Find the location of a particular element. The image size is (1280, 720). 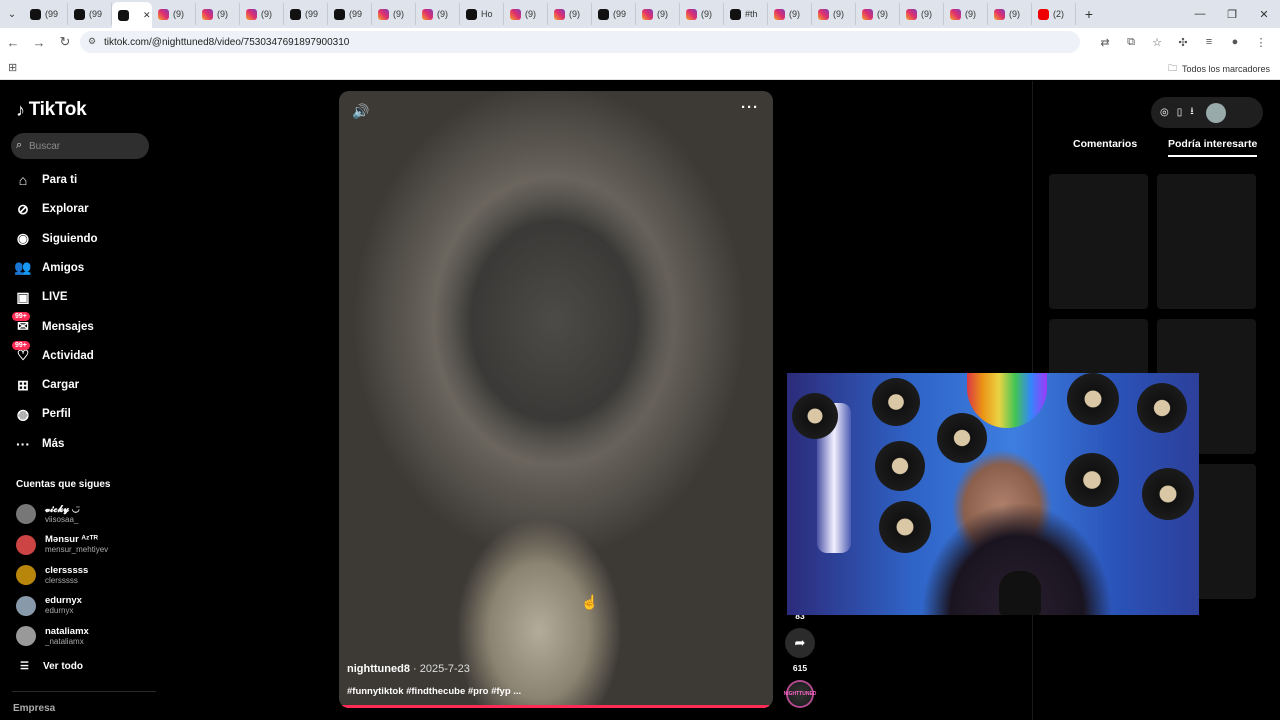

new-tab-button: + is located at coordinates (1089, 14).